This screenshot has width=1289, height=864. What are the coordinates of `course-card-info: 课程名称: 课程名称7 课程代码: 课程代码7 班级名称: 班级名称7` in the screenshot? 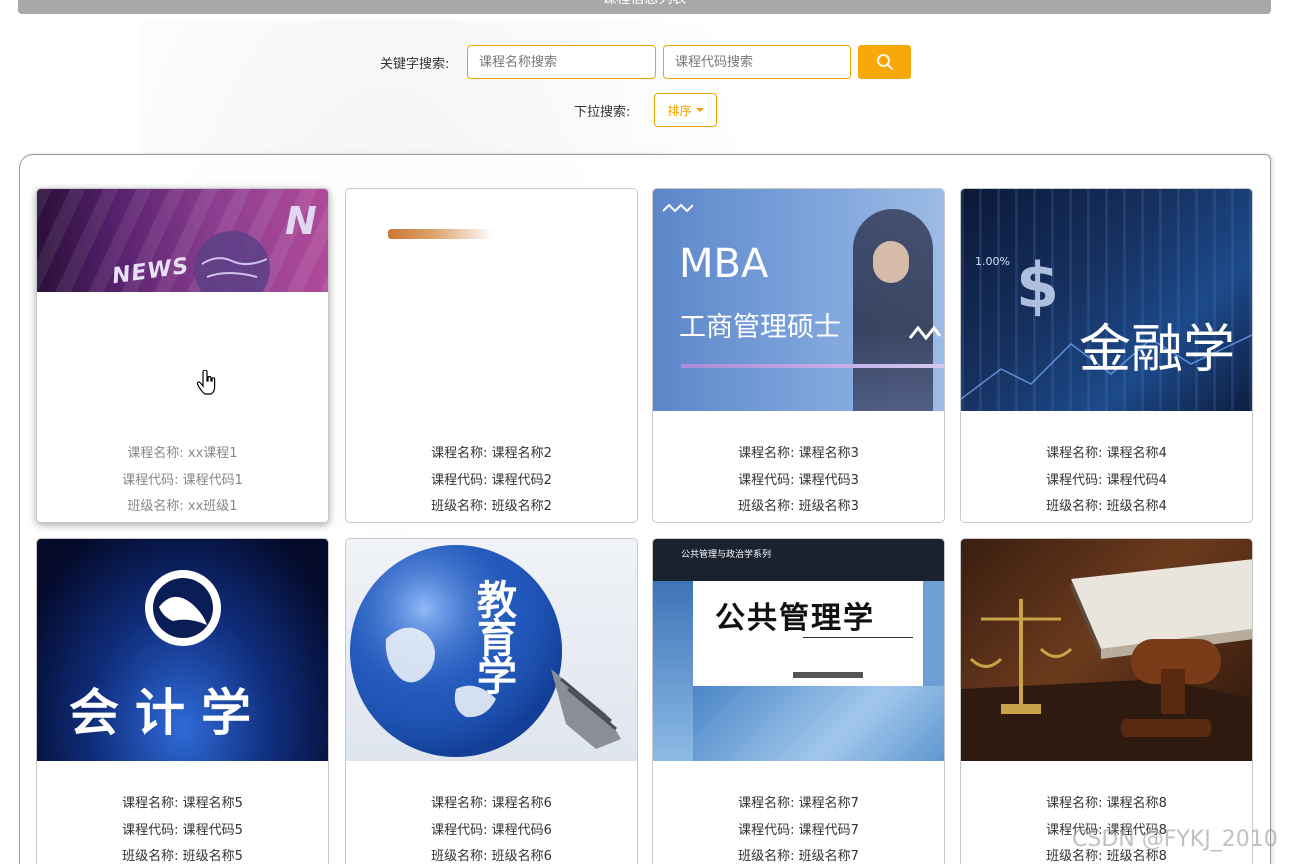 It's located at (798, 830).